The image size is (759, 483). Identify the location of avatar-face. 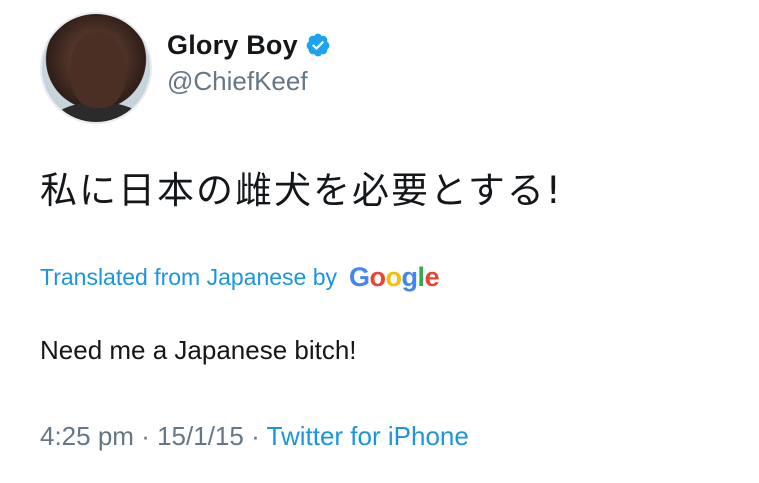
(98, 70).